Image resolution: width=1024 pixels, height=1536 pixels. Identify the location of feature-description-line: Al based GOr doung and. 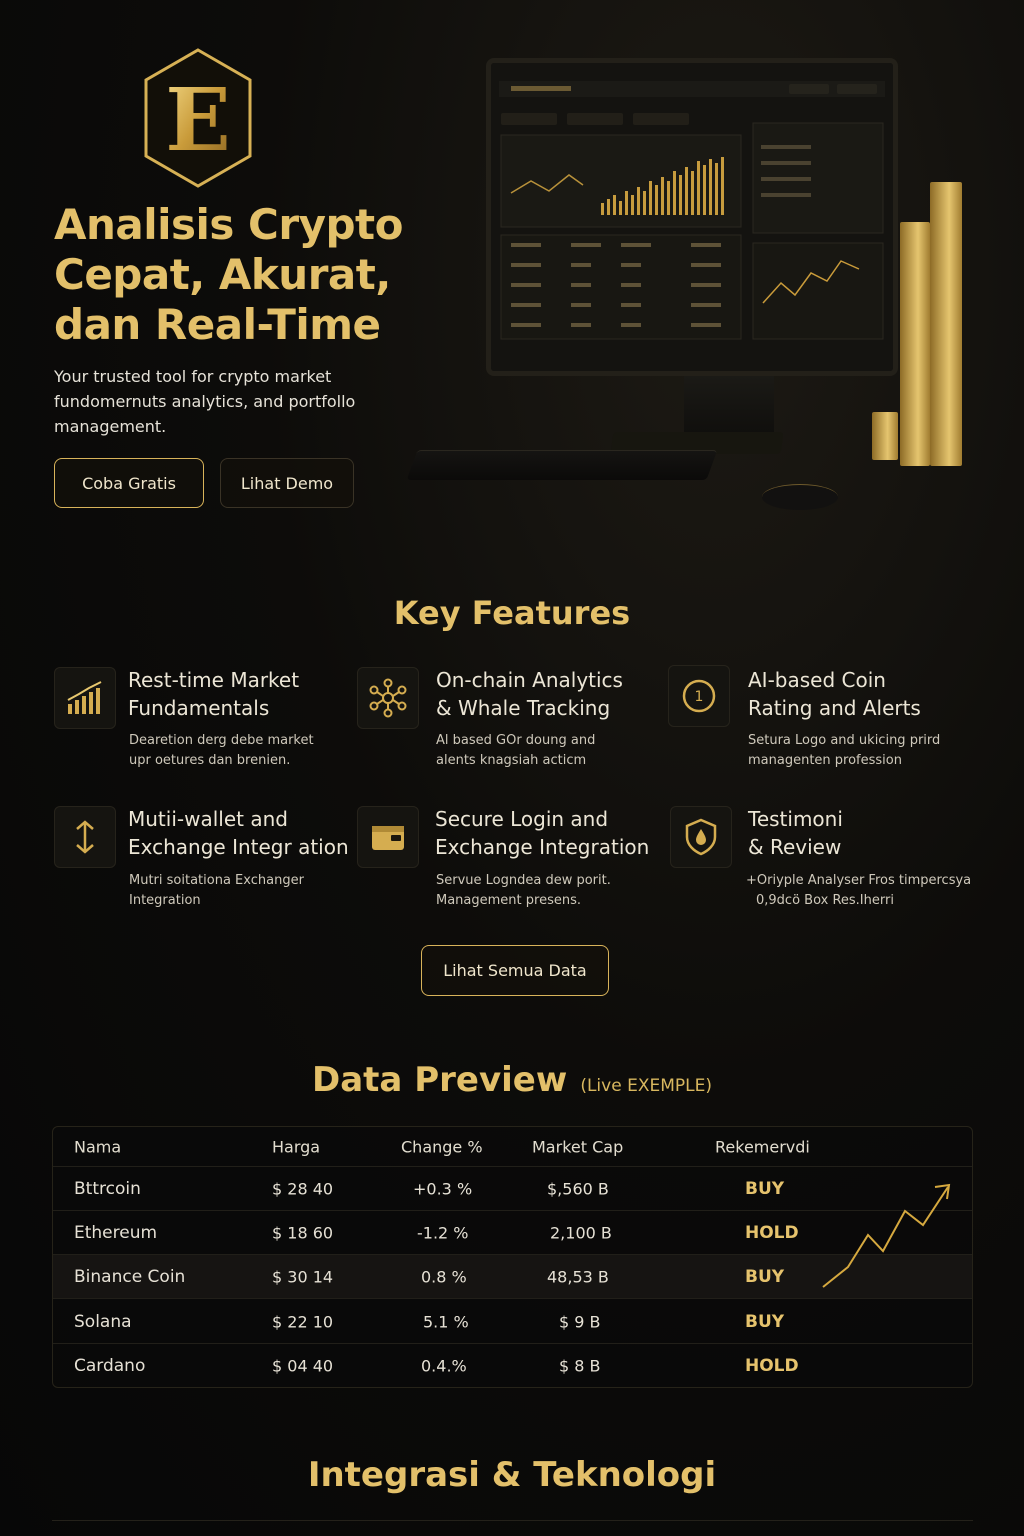
(516, 740).